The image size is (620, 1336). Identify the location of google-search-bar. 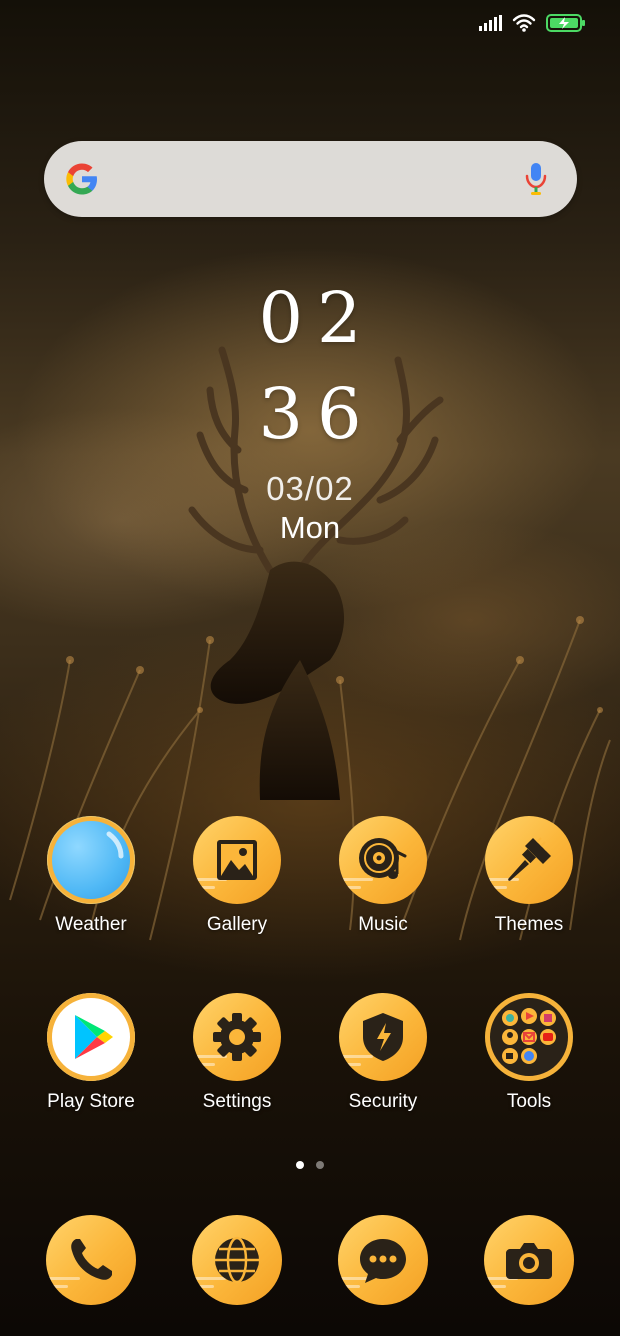
(310, 179).